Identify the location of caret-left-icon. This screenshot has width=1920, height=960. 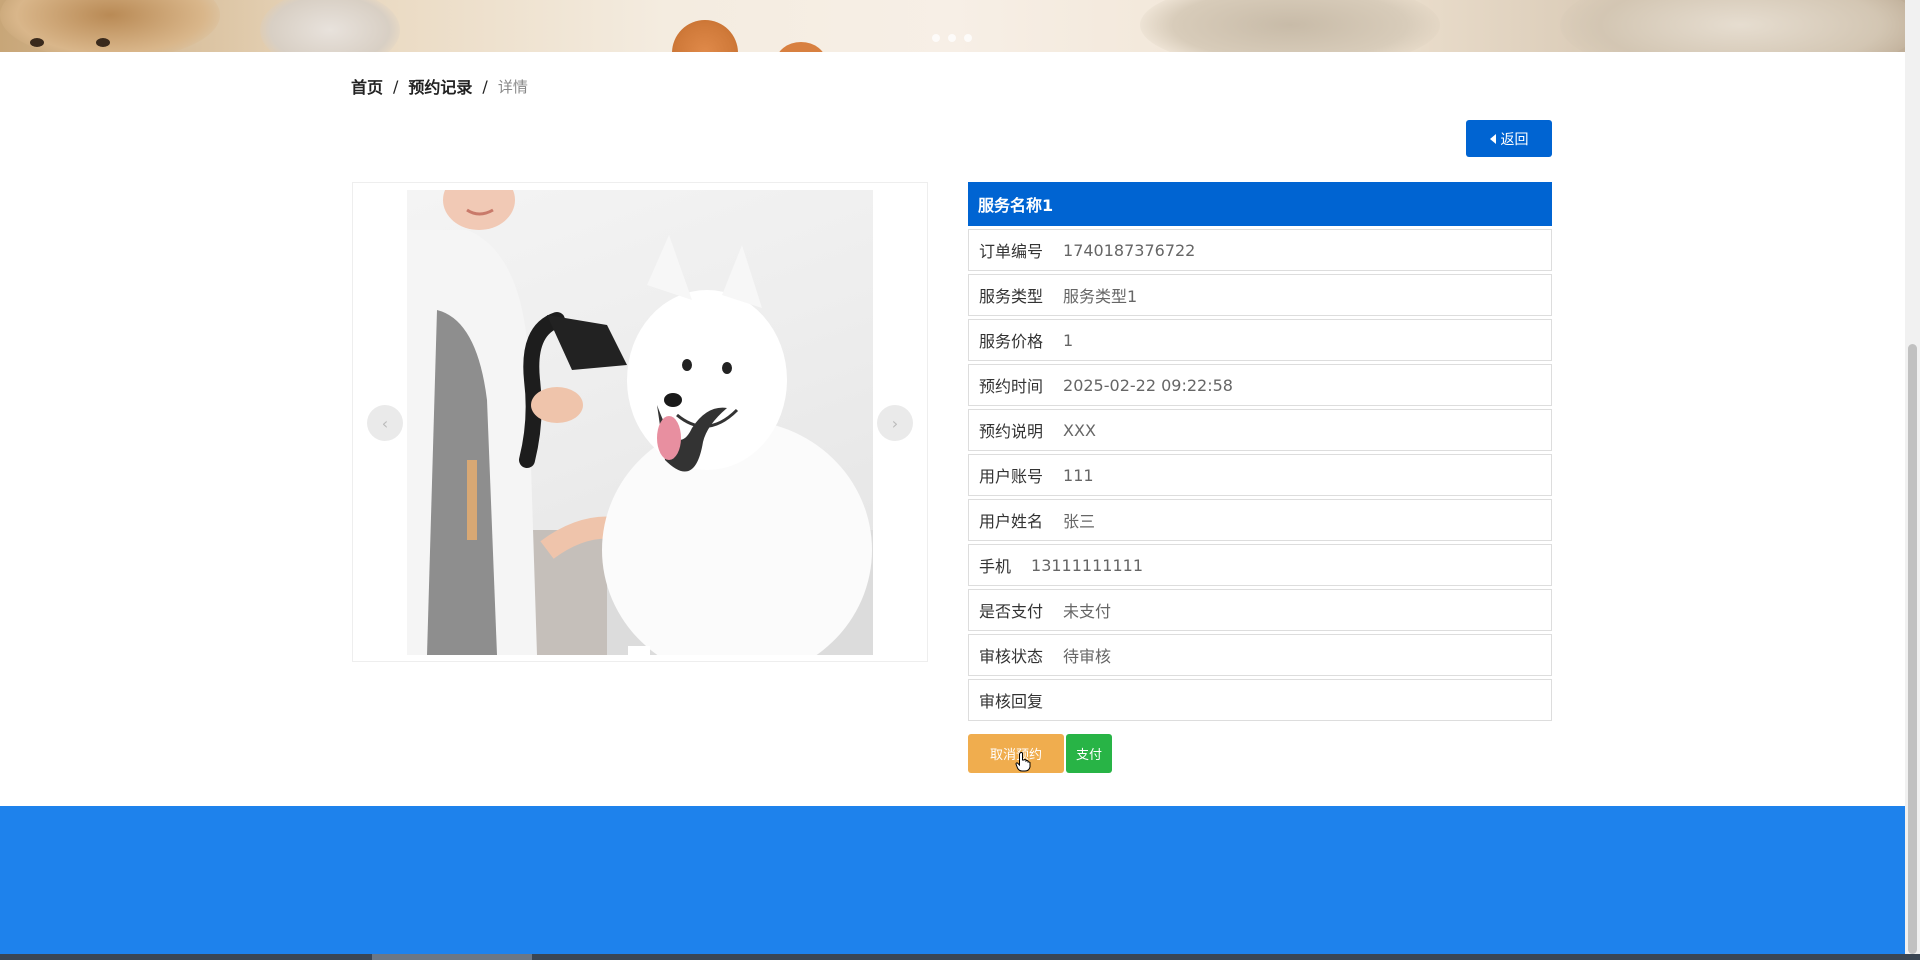
(1492, 138).